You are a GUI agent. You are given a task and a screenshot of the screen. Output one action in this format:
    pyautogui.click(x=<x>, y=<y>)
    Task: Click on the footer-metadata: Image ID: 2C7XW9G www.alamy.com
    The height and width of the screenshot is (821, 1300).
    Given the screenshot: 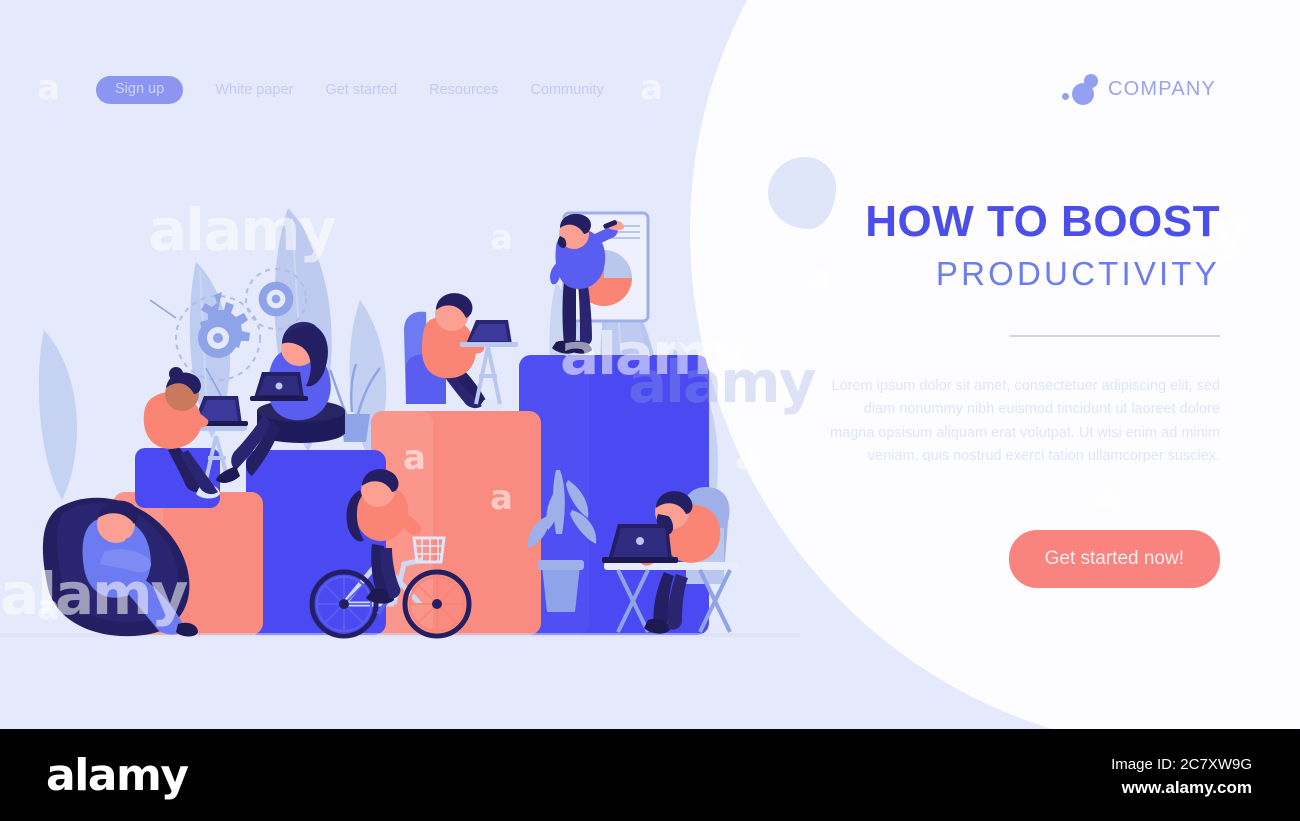 What is the action you would take?
    pyautogui.click(x=1181, y=777)
    